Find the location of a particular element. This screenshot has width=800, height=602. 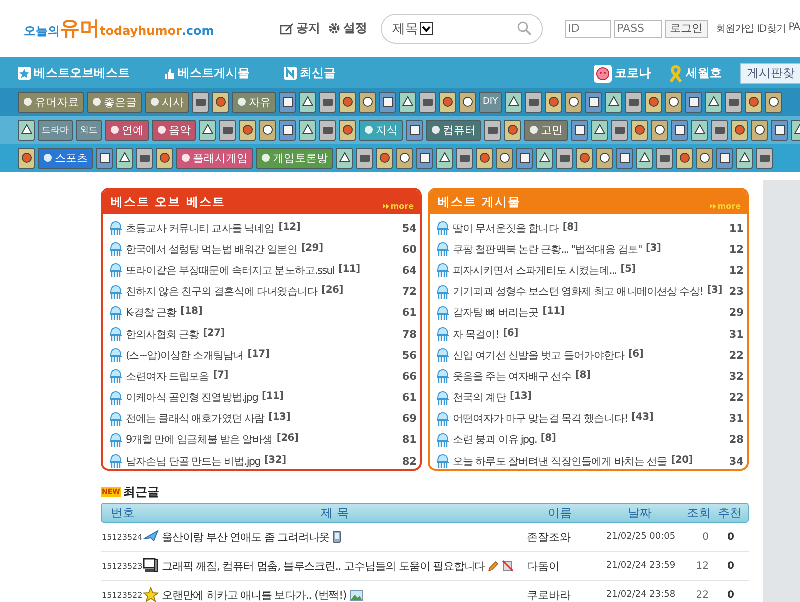

post-title-link: 어떤여자가 마구 맞는걸 목격 했습니다! is located at coordinates (540, 419).